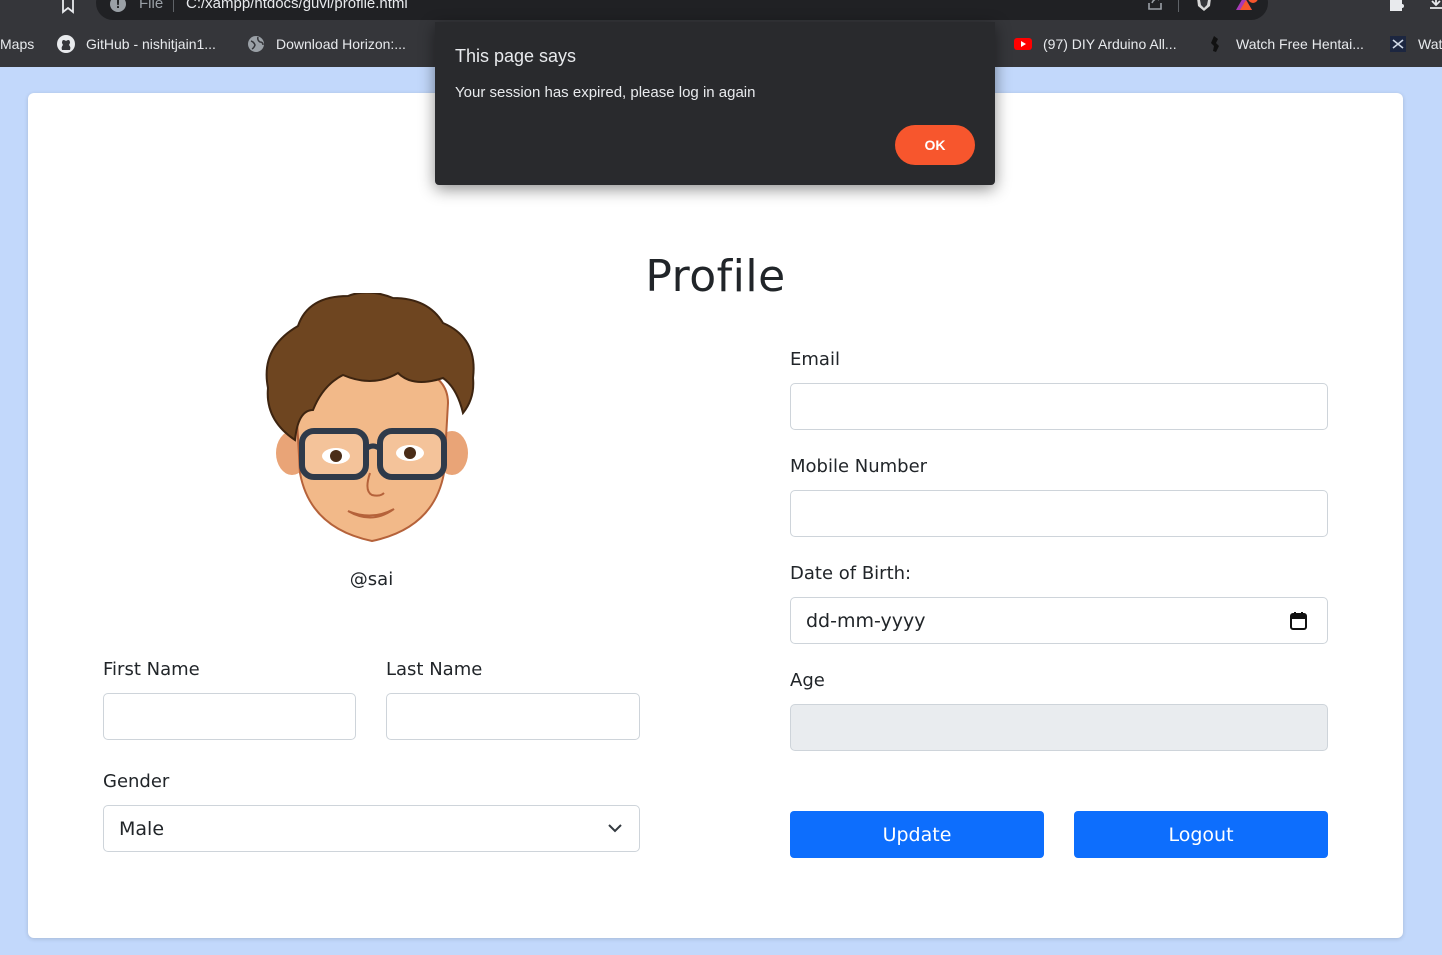 This screenshot has width=1442, height=955. I want to click on first-name-label: First Name, so click(151, 669).